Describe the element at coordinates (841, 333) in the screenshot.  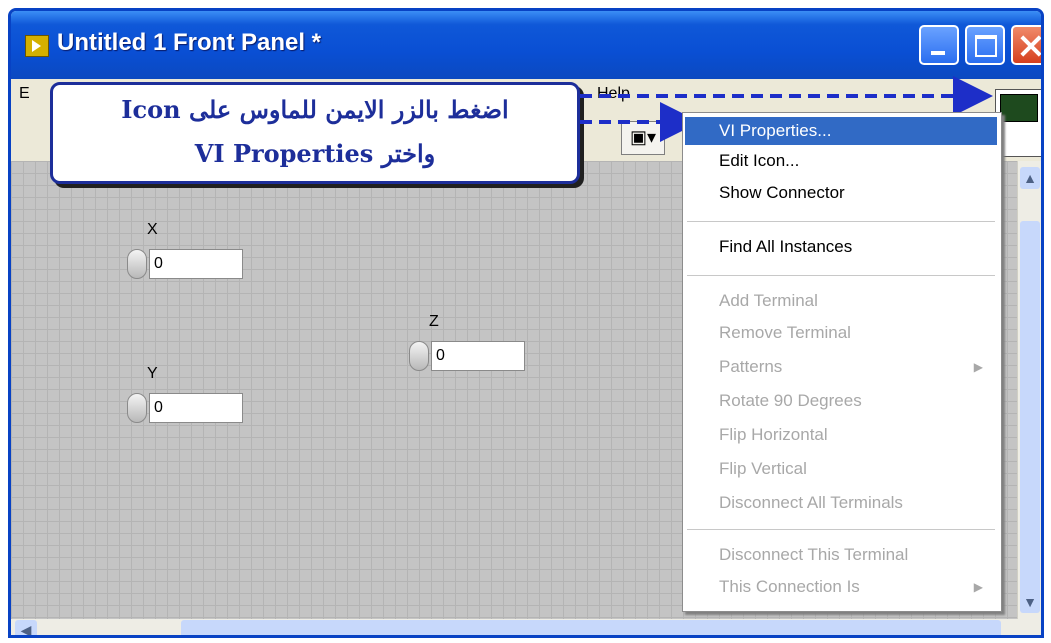
I see `menu-item-remove-terminal: Remove Terminal` at that location.